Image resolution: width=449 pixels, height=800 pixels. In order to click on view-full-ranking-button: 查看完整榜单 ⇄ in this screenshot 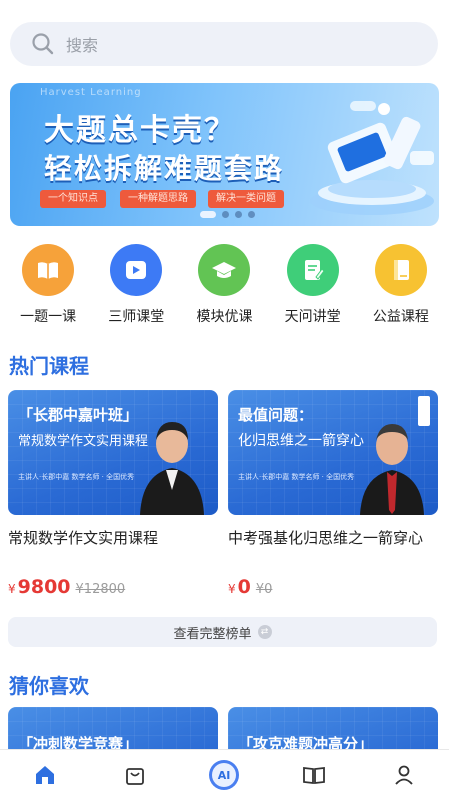, I will do `click(222, 632)`.